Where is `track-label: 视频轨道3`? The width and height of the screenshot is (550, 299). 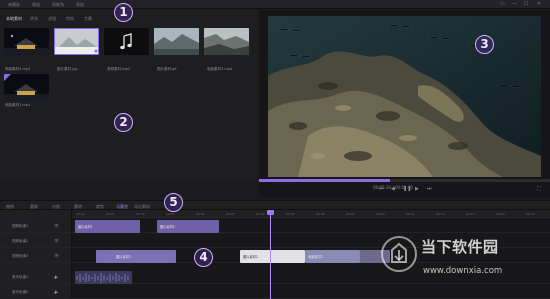 track-label: 视频轨道3 is located at coordinates (20, 256).